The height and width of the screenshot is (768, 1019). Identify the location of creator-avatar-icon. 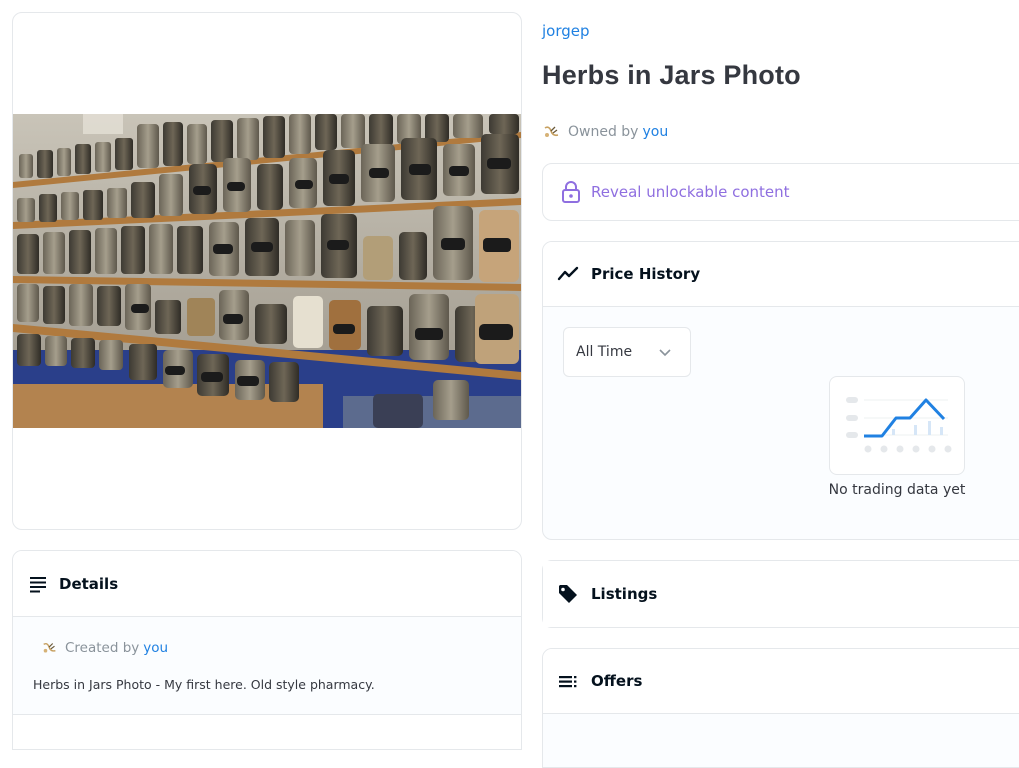
(49, 647).